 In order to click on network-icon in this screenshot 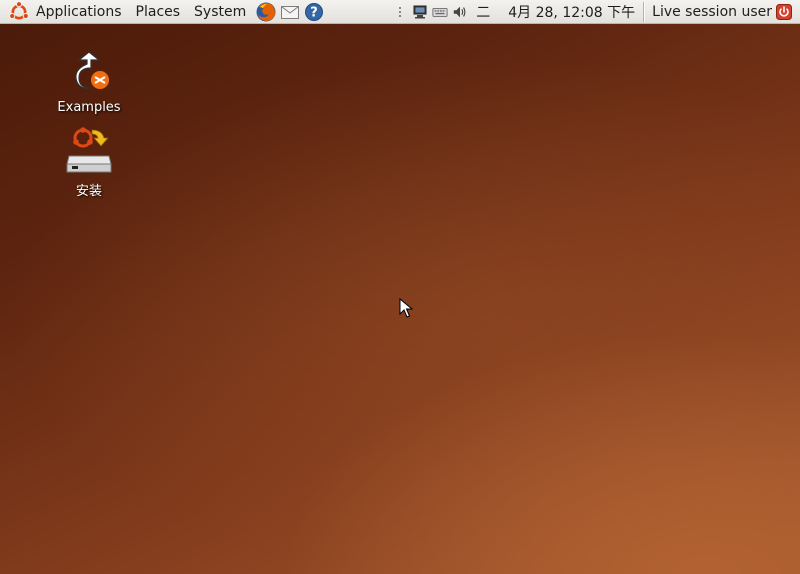, I will do `click(420, 12)`.